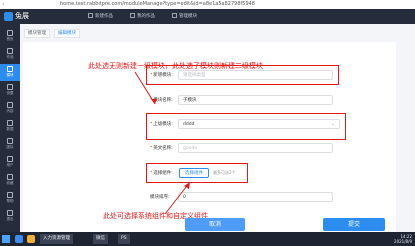  What do you see at coordinates (19, 239) in the screenshot?
I see `browser-icon` at bounding box center [19, 239].